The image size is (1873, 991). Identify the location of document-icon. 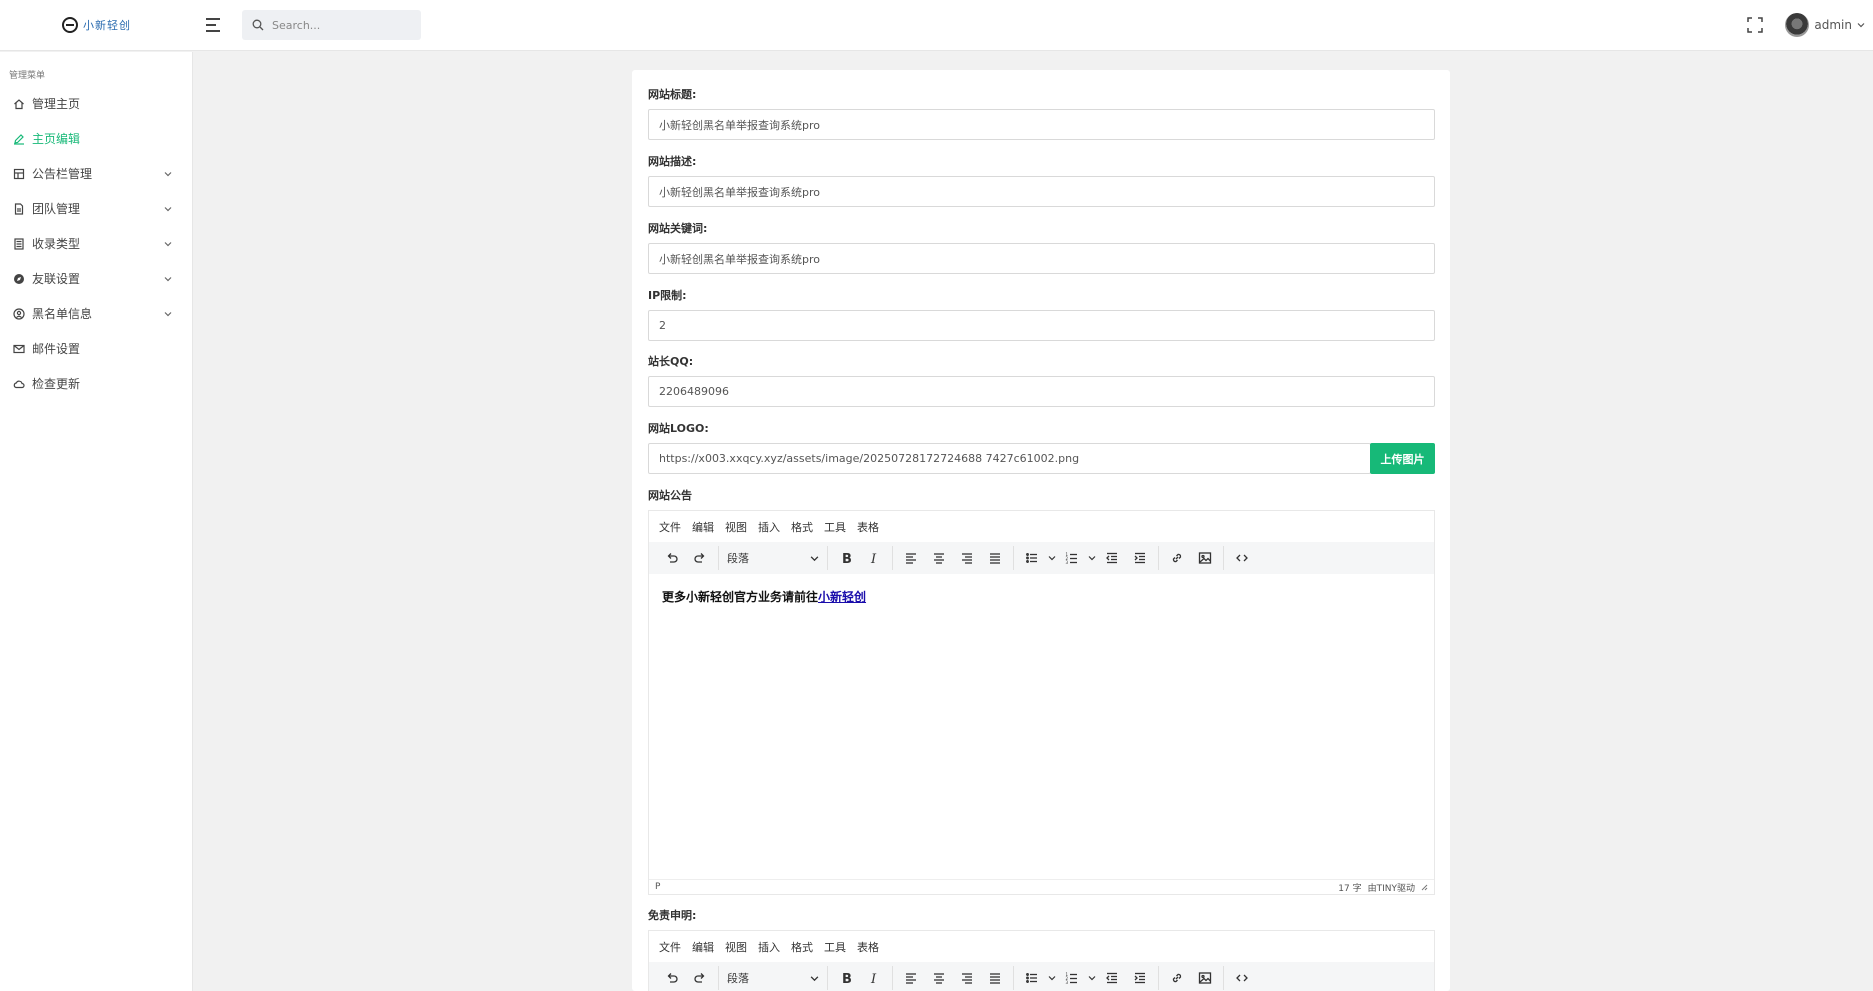
(19, 208).